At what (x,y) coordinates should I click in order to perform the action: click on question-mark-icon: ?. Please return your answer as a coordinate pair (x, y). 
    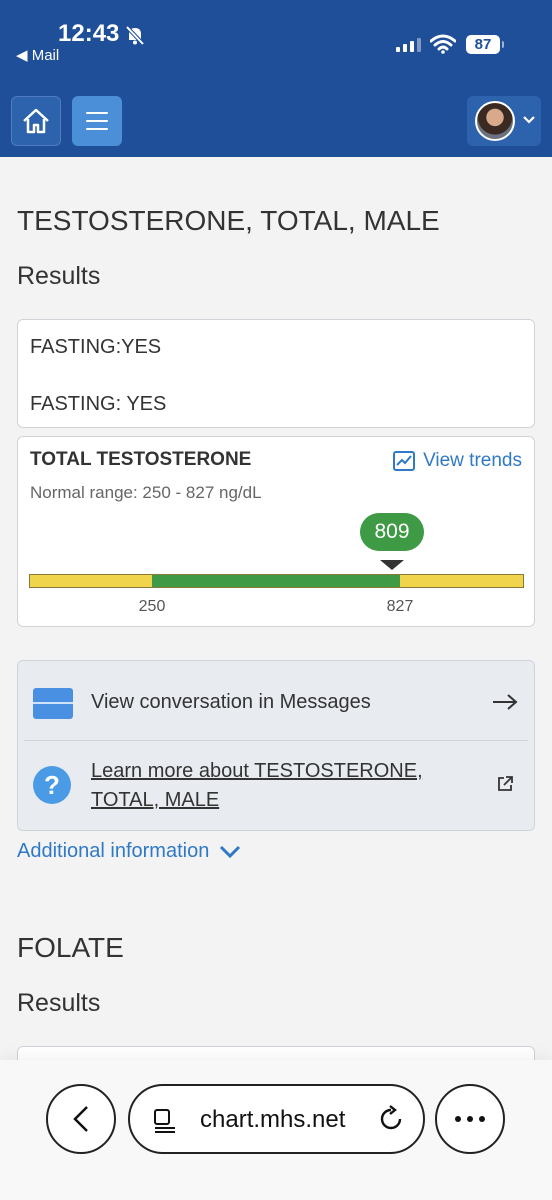
    Looking at the image, I should click on (52, 785).